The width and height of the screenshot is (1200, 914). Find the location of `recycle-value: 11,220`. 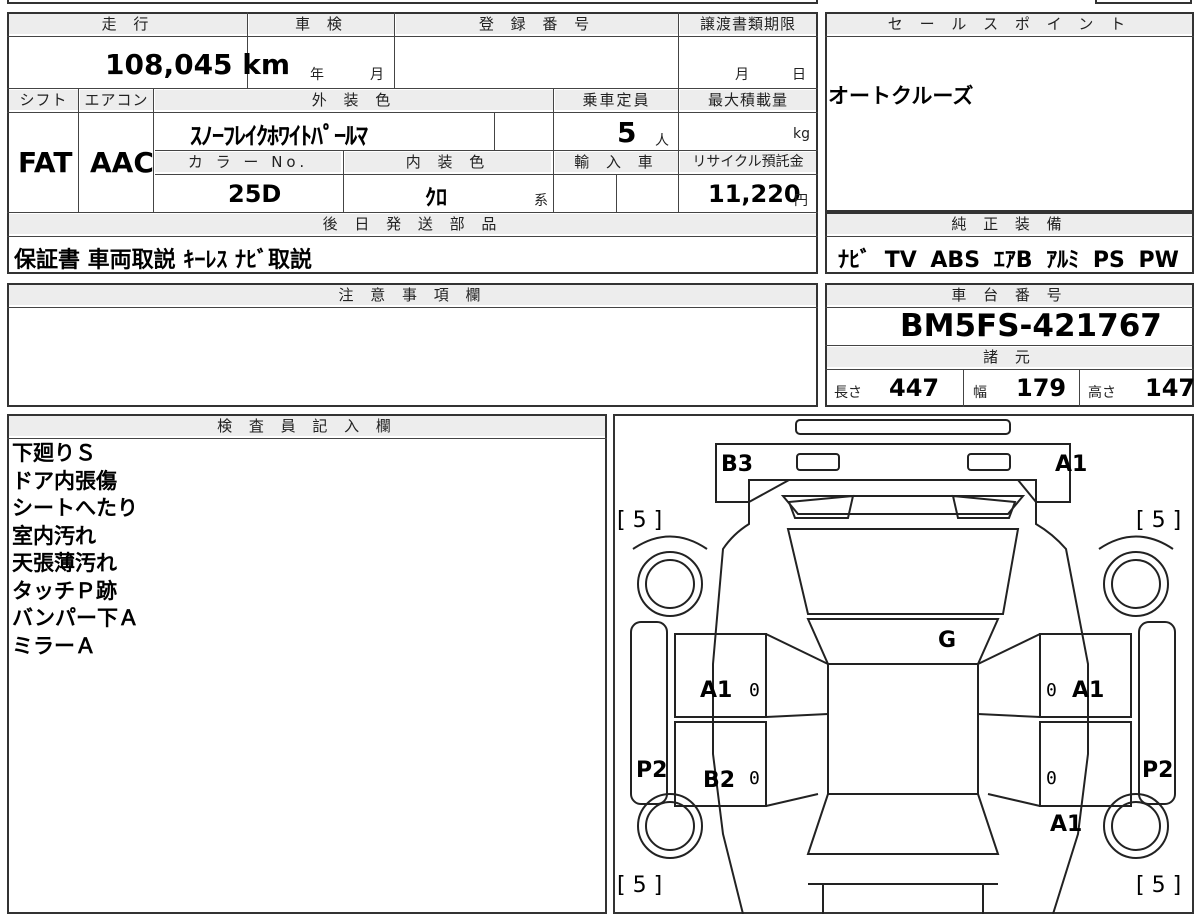

recycle-value: 11,220 is located at coordinates (754, 194).